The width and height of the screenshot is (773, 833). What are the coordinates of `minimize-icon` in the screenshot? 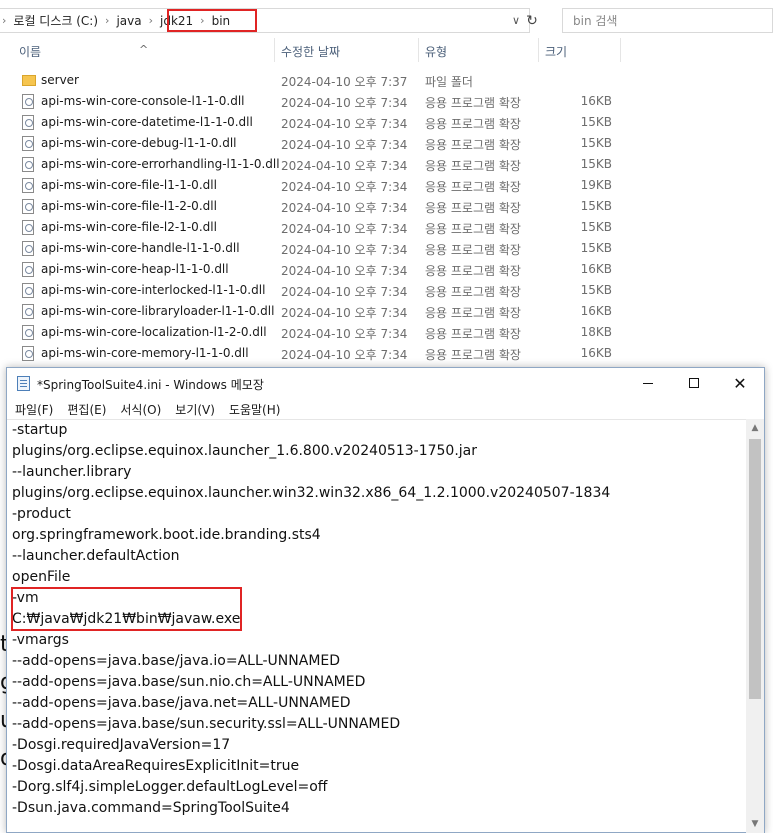 It's located at (648, 383).